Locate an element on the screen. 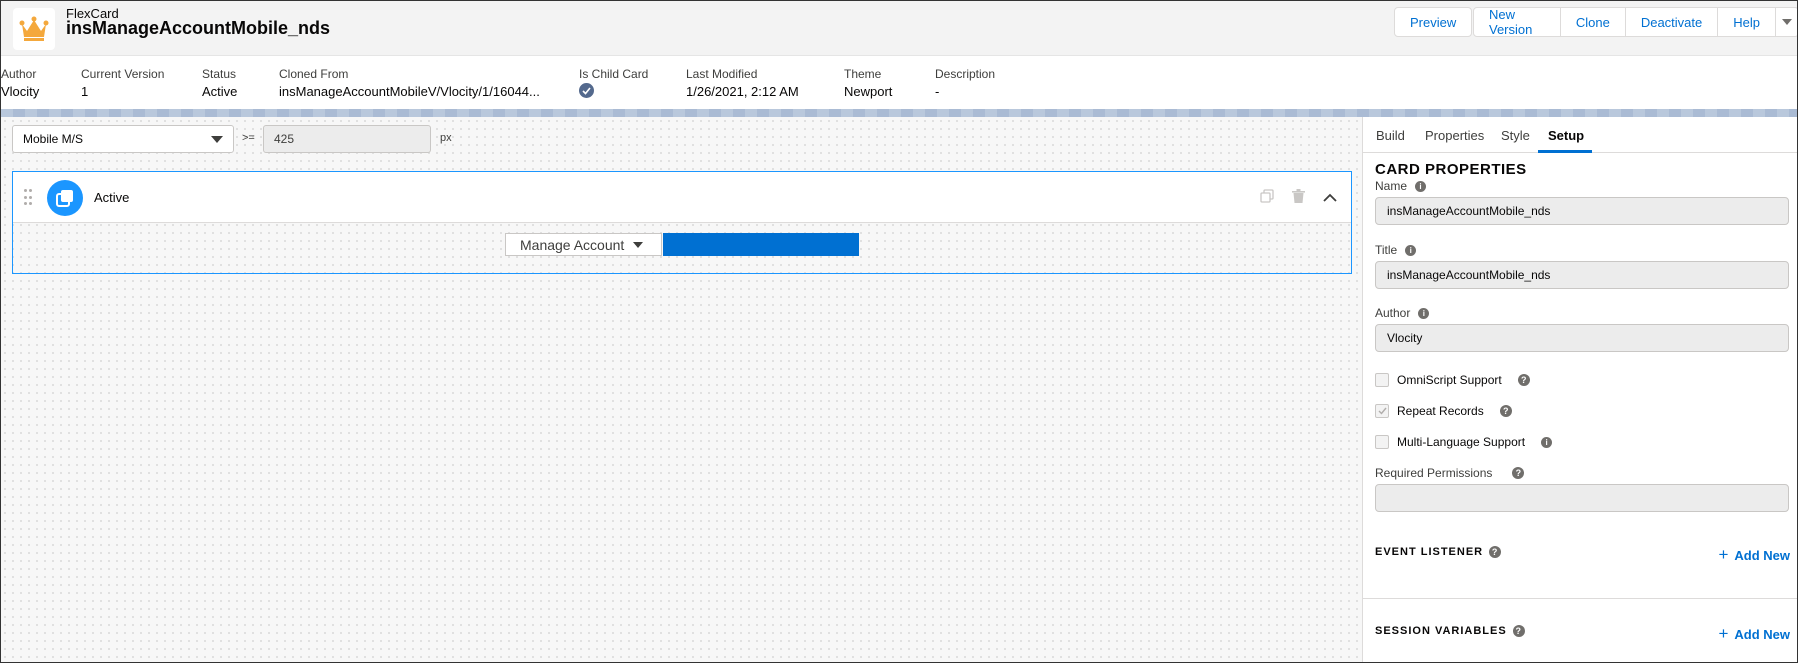 This screenshot has height=663, width=1798. width-input: 425 is located at coordinates (347, 139).